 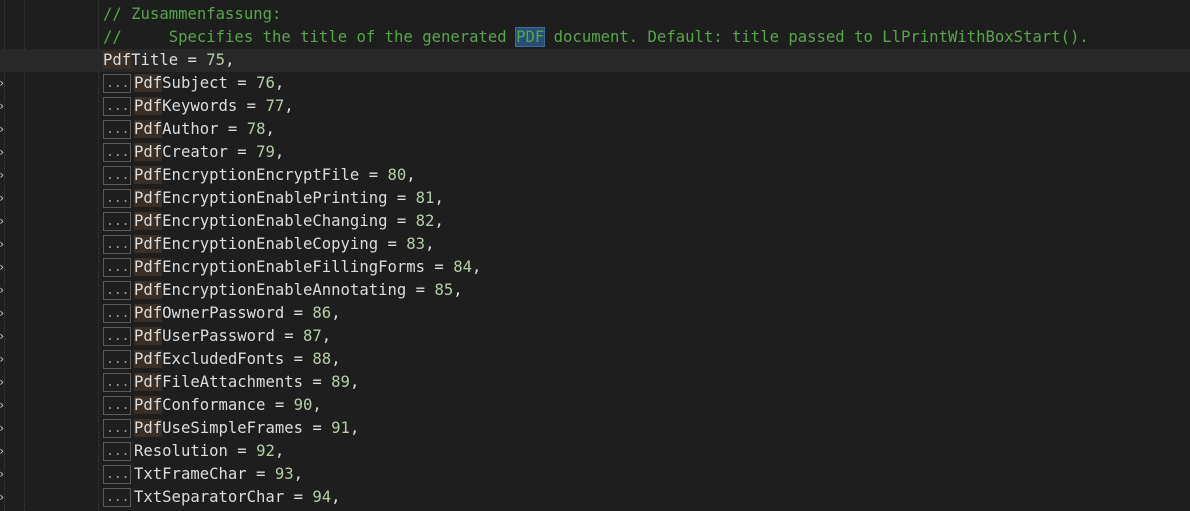 I want to click on identifier-name: Subject, so click(x=195, y=83).